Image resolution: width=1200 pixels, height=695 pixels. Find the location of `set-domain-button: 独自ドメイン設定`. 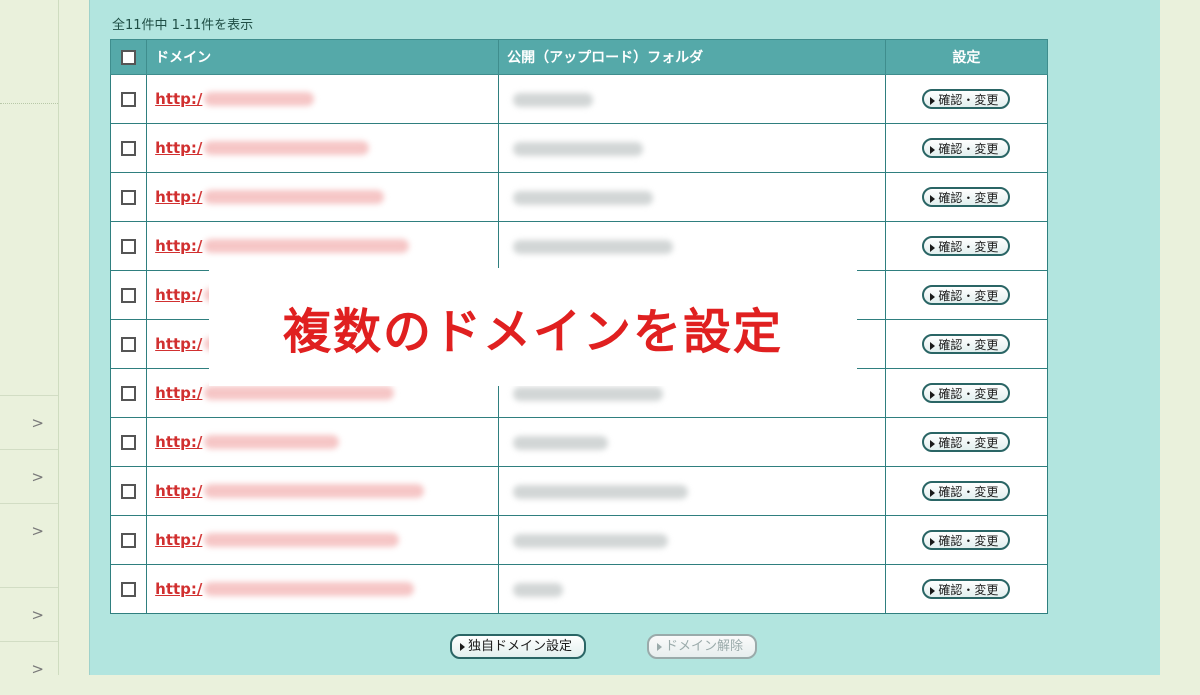

set-domain-button: 独自ドメイン設定 is located at coordinates (518, 646).